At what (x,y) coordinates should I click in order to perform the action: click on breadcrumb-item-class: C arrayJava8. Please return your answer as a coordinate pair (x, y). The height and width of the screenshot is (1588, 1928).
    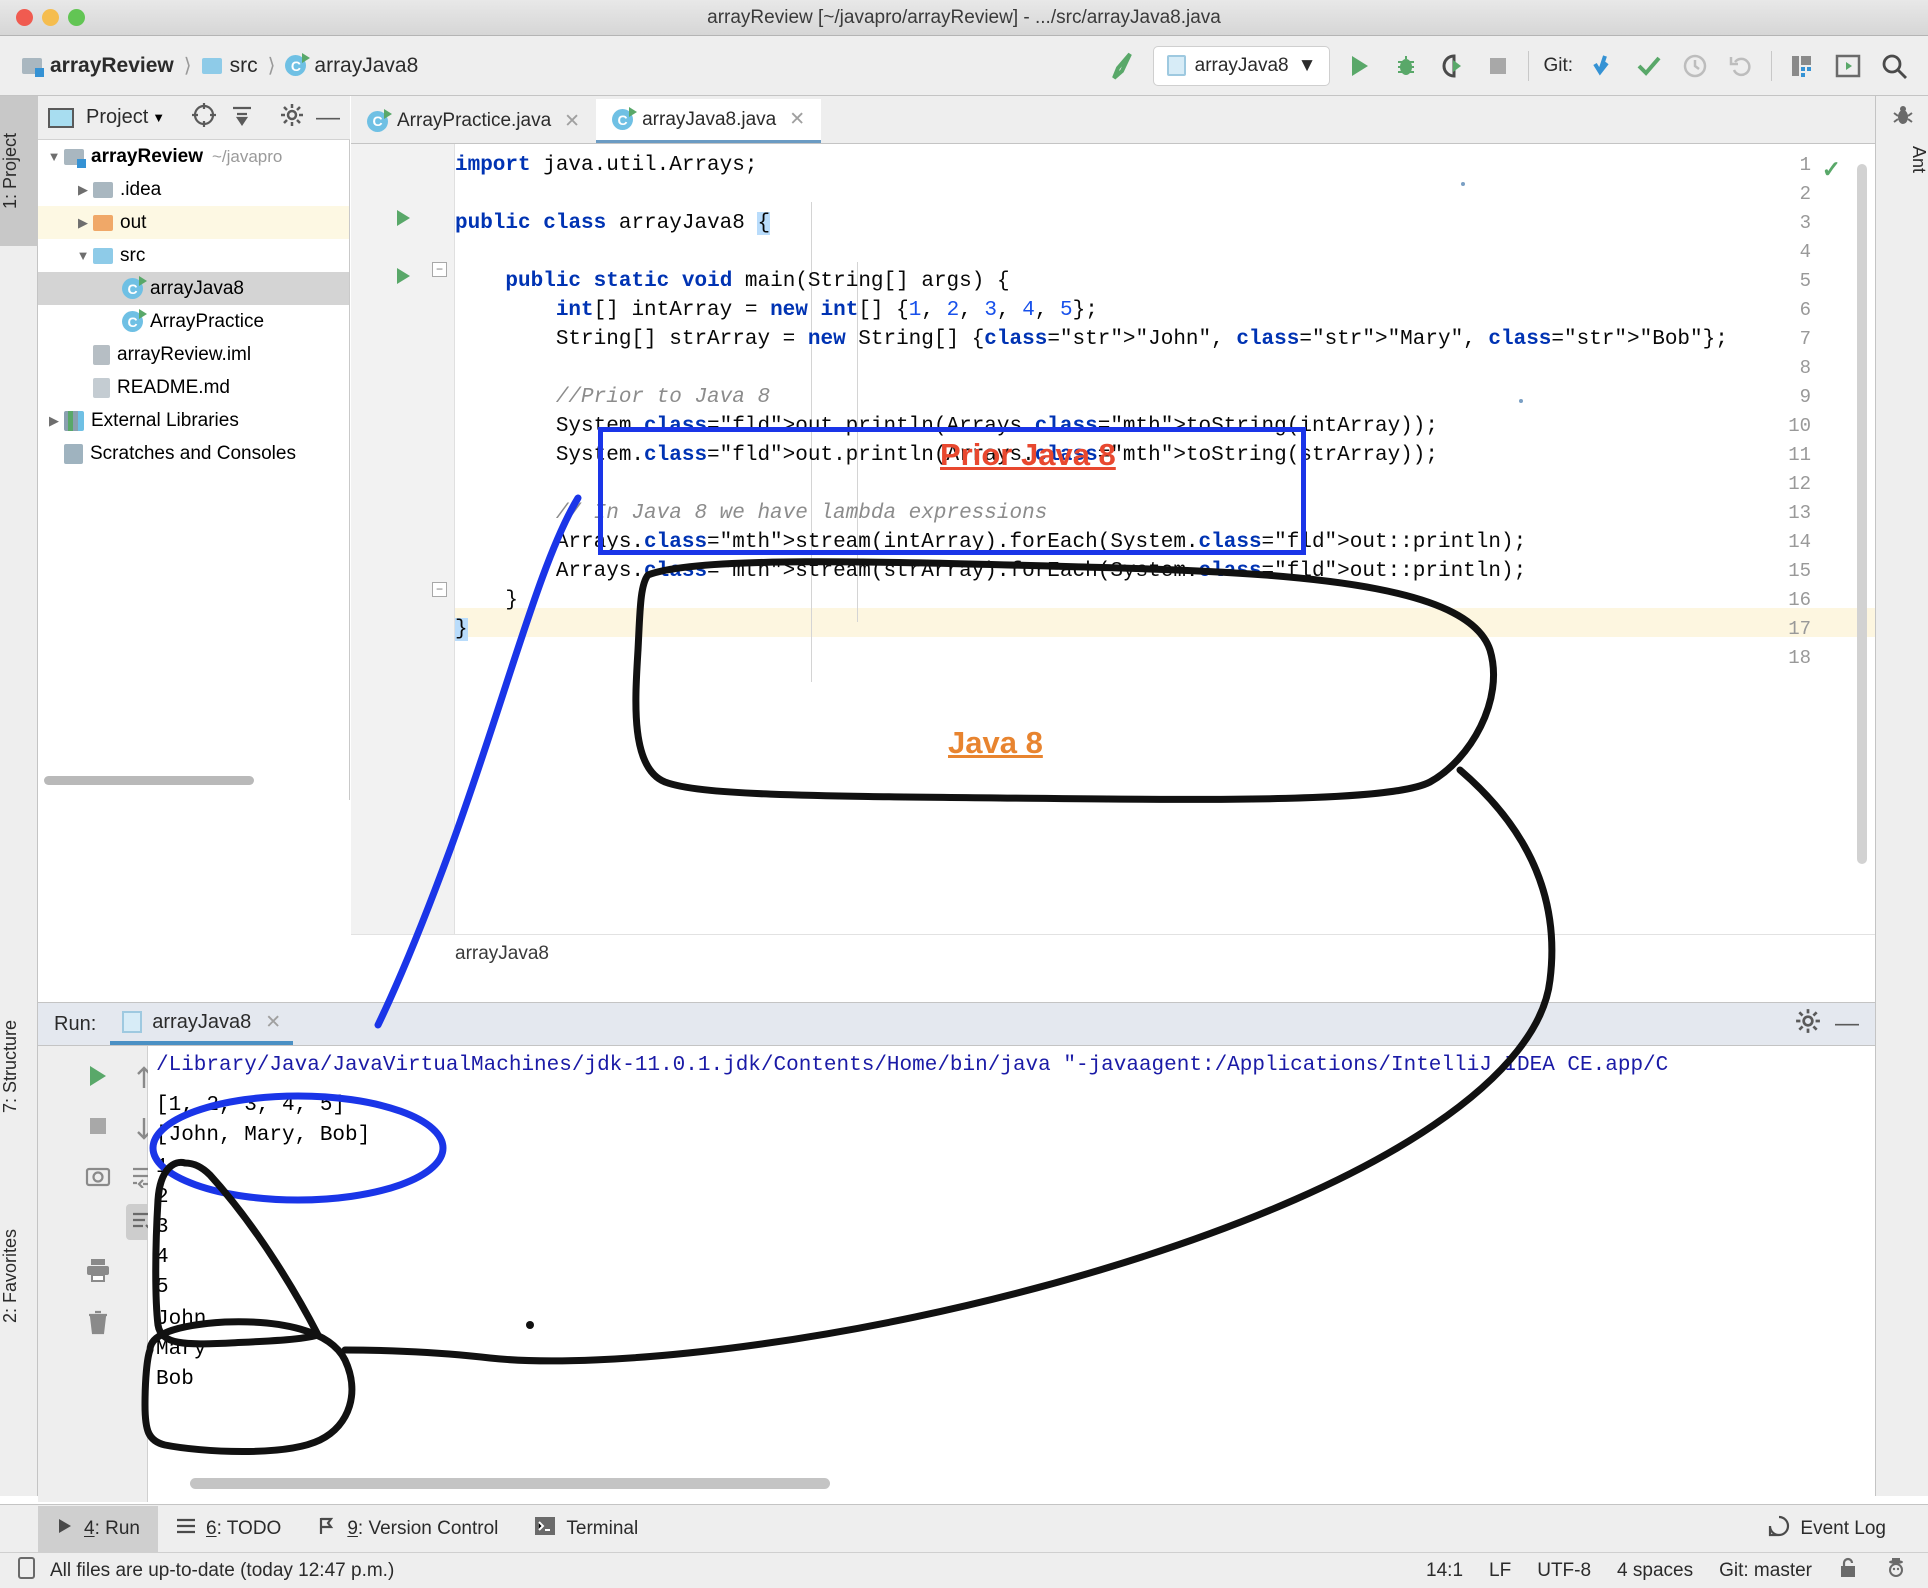
    Looking at the image, I should click on (352, 65).